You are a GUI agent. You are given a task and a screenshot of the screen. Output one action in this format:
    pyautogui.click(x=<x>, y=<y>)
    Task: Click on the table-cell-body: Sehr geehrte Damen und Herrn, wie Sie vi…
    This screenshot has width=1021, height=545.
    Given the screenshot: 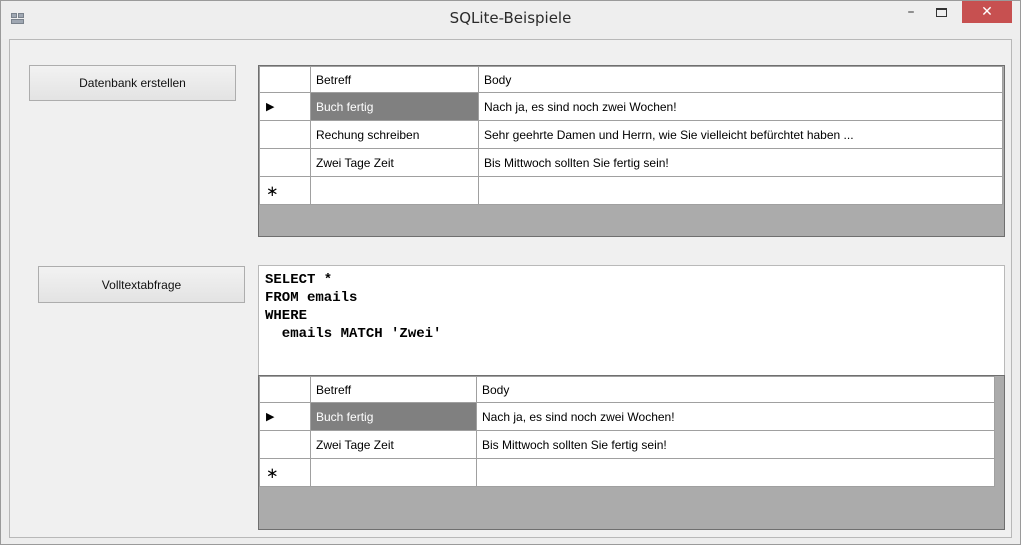 What is the action you would take?
    pyautogui.click(x=740, y=134)
    